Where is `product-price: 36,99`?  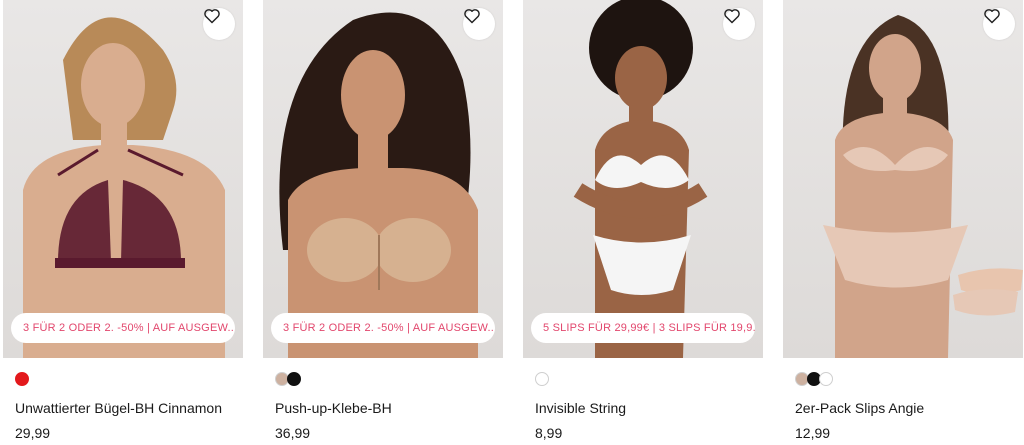 product-price: 36,99 is located at coordinates (293, 433).